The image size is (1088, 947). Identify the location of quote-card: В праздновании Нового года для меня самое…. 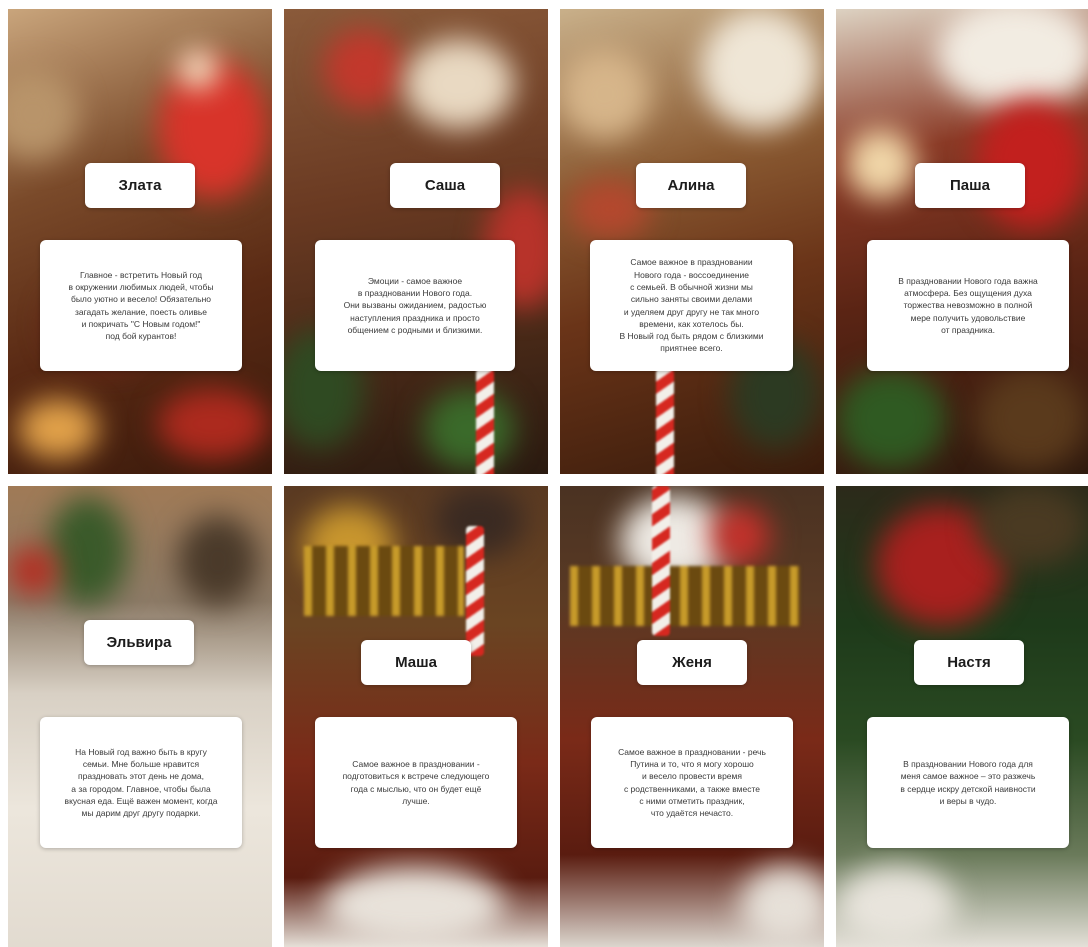
(968, 782).